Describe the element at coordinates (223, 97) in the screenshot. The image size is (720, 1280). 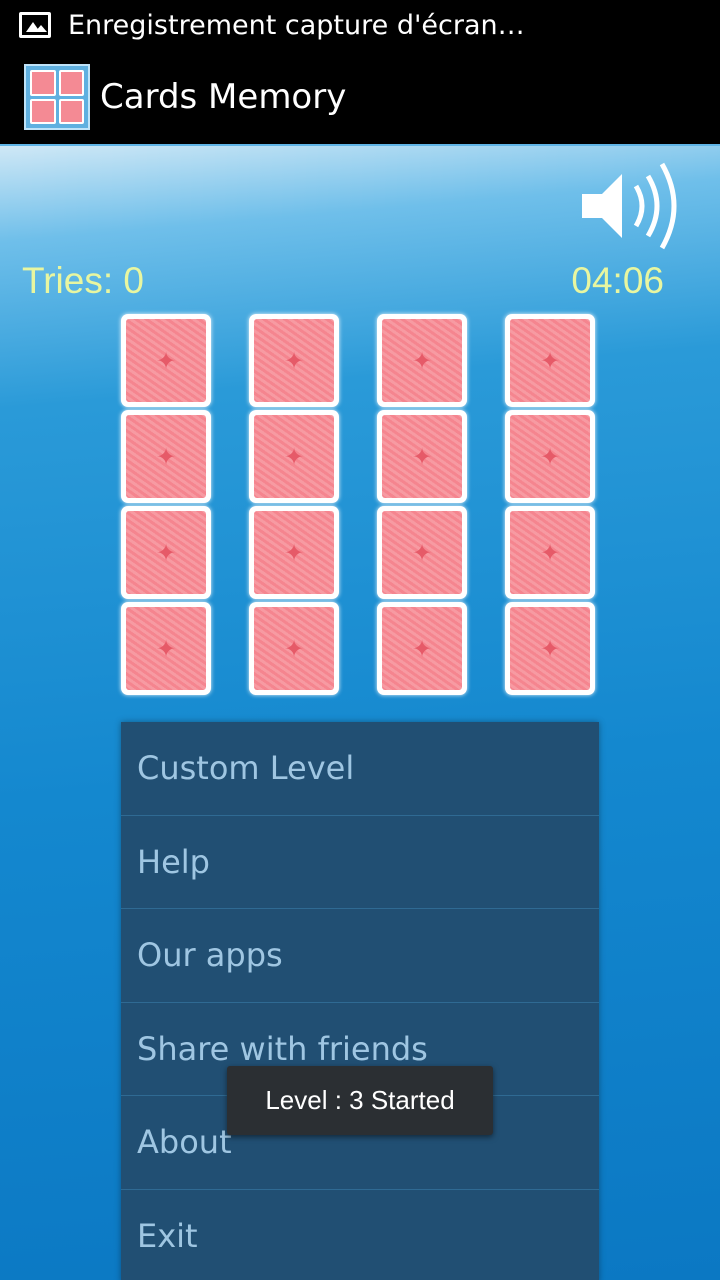
I see `app-title: Cards Memory` at that location.